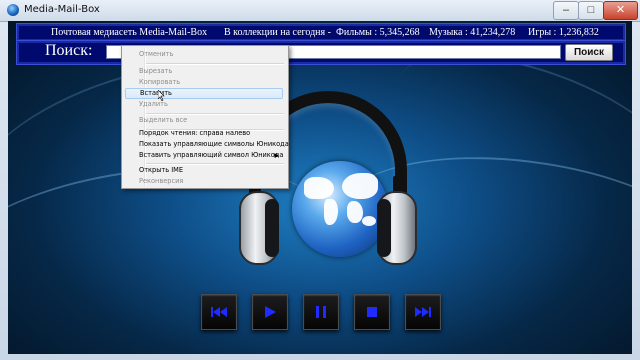 This screenshot has width=640, height=360. Describe the element at coordinates (277, 32) in the screenshot. I see `collection-label: В коллекции на сегодня -` at that location.